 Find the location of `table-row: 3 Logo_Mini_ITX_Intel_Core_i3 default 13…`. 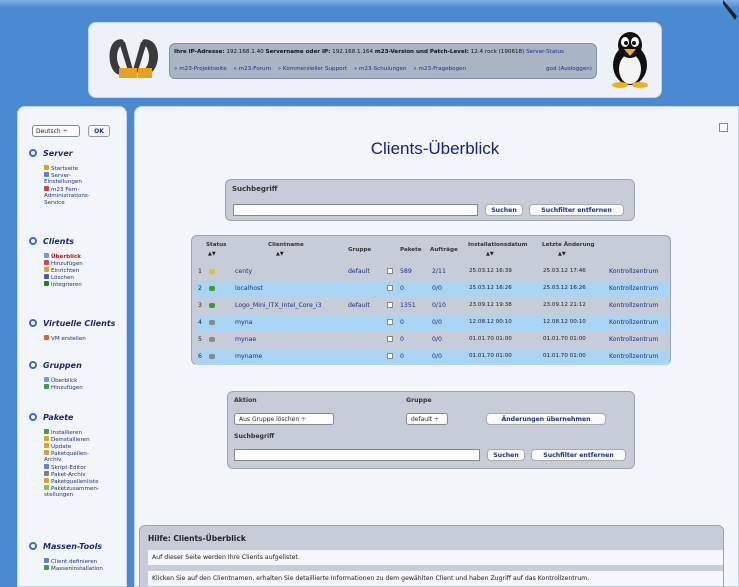

table-row: 3 Logo_Mini_ITX_Intel_Core_i3 default 13… is located at coordinates (432, 306).